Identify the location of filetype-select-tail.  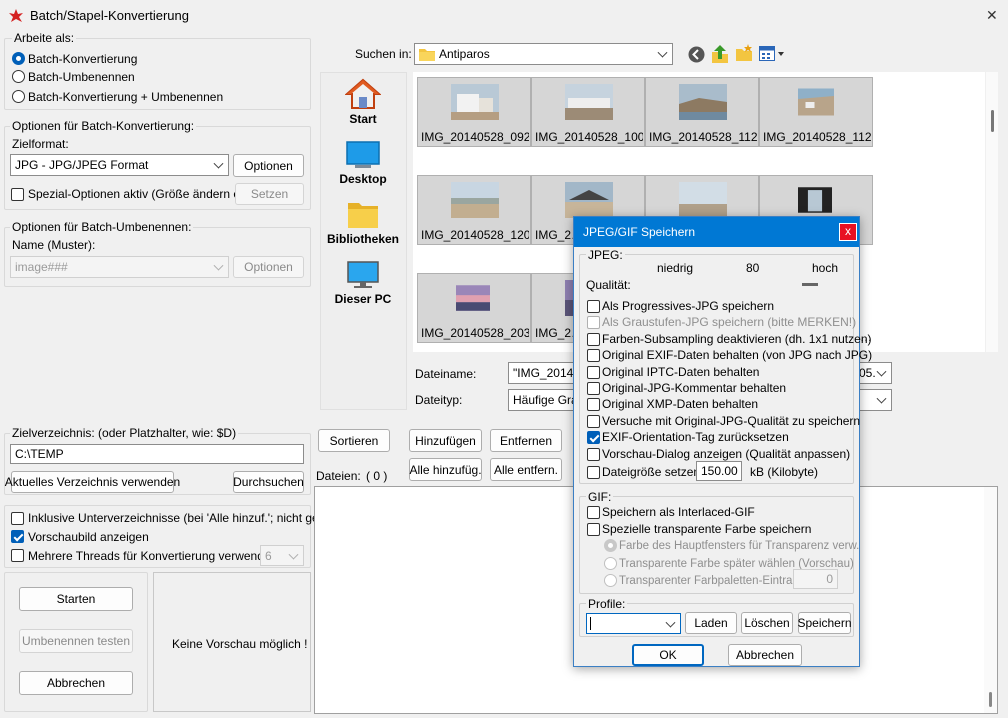
(873, 400).